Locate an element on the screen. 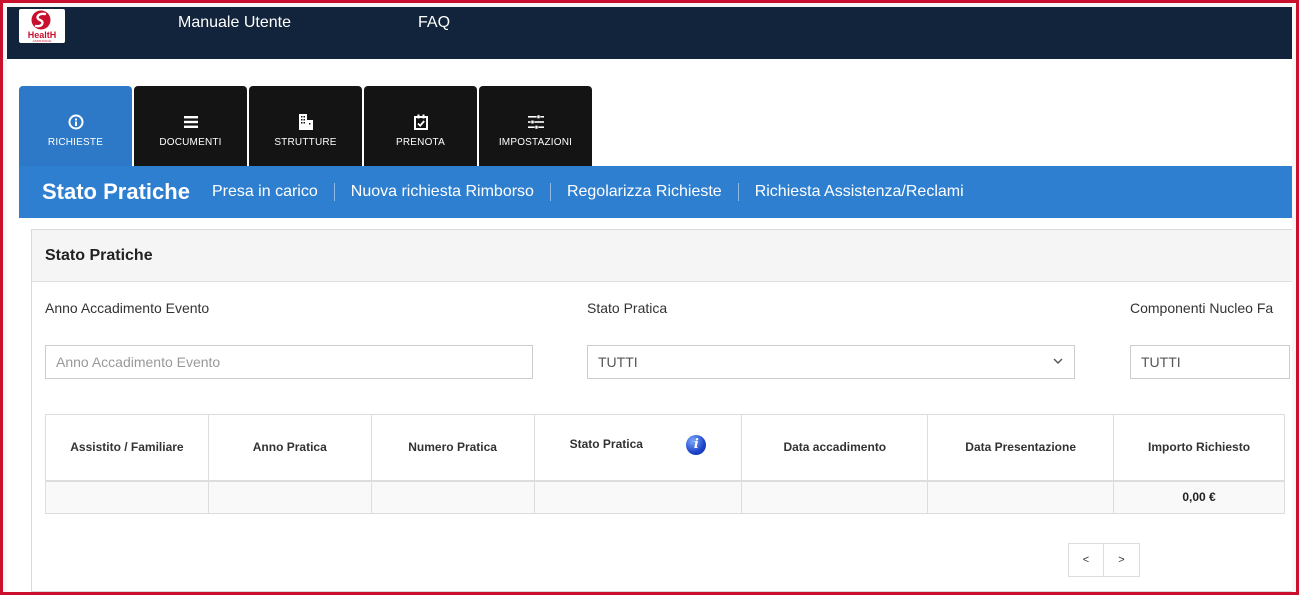 The width and height of the screenshot is (1299, 595). logo: HealtH ASSISTANCE is located at coordinates (42, 26).